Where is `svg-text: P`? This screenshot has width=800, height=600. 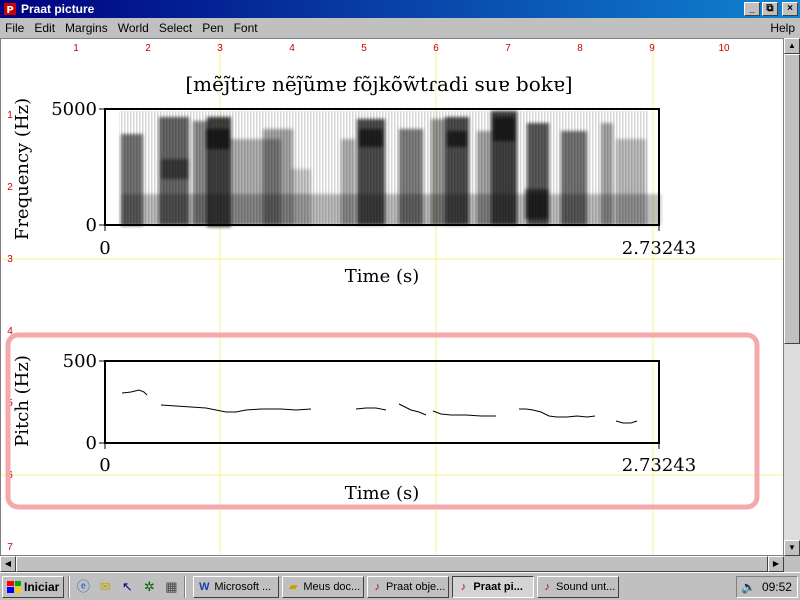
svg-text: P is located at coordinates (9, 10).